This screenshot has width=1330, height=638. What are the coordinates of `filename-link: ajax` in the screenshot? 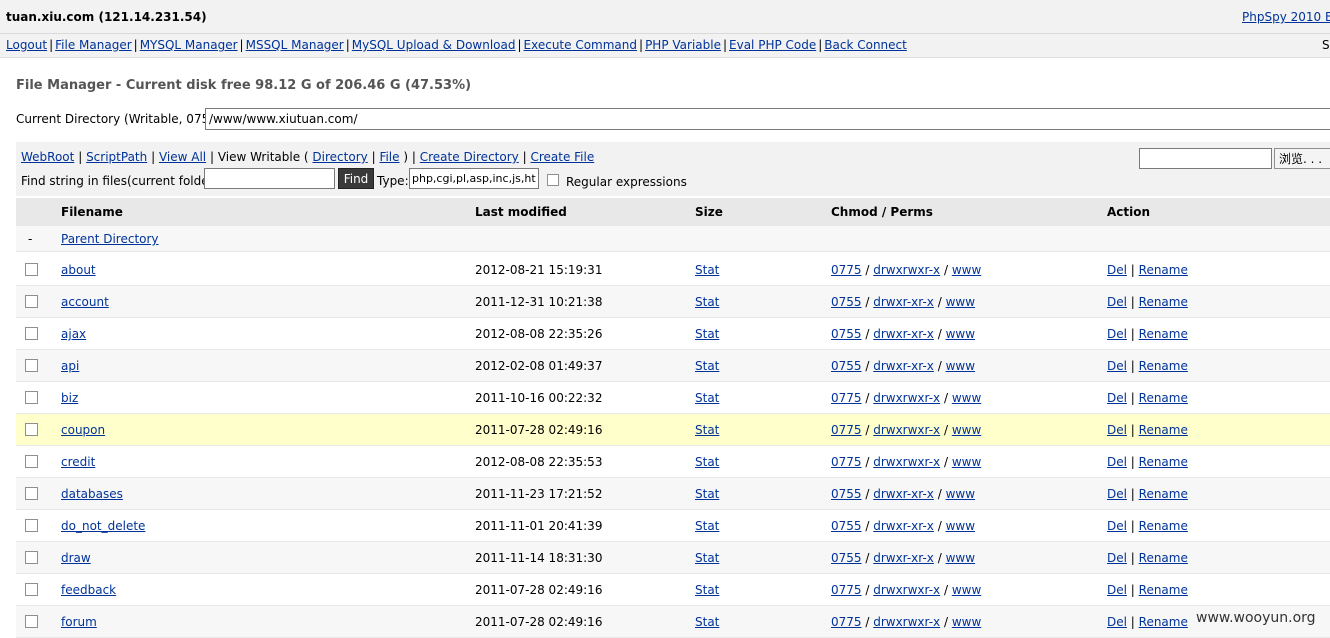 It's located at (73, 334).